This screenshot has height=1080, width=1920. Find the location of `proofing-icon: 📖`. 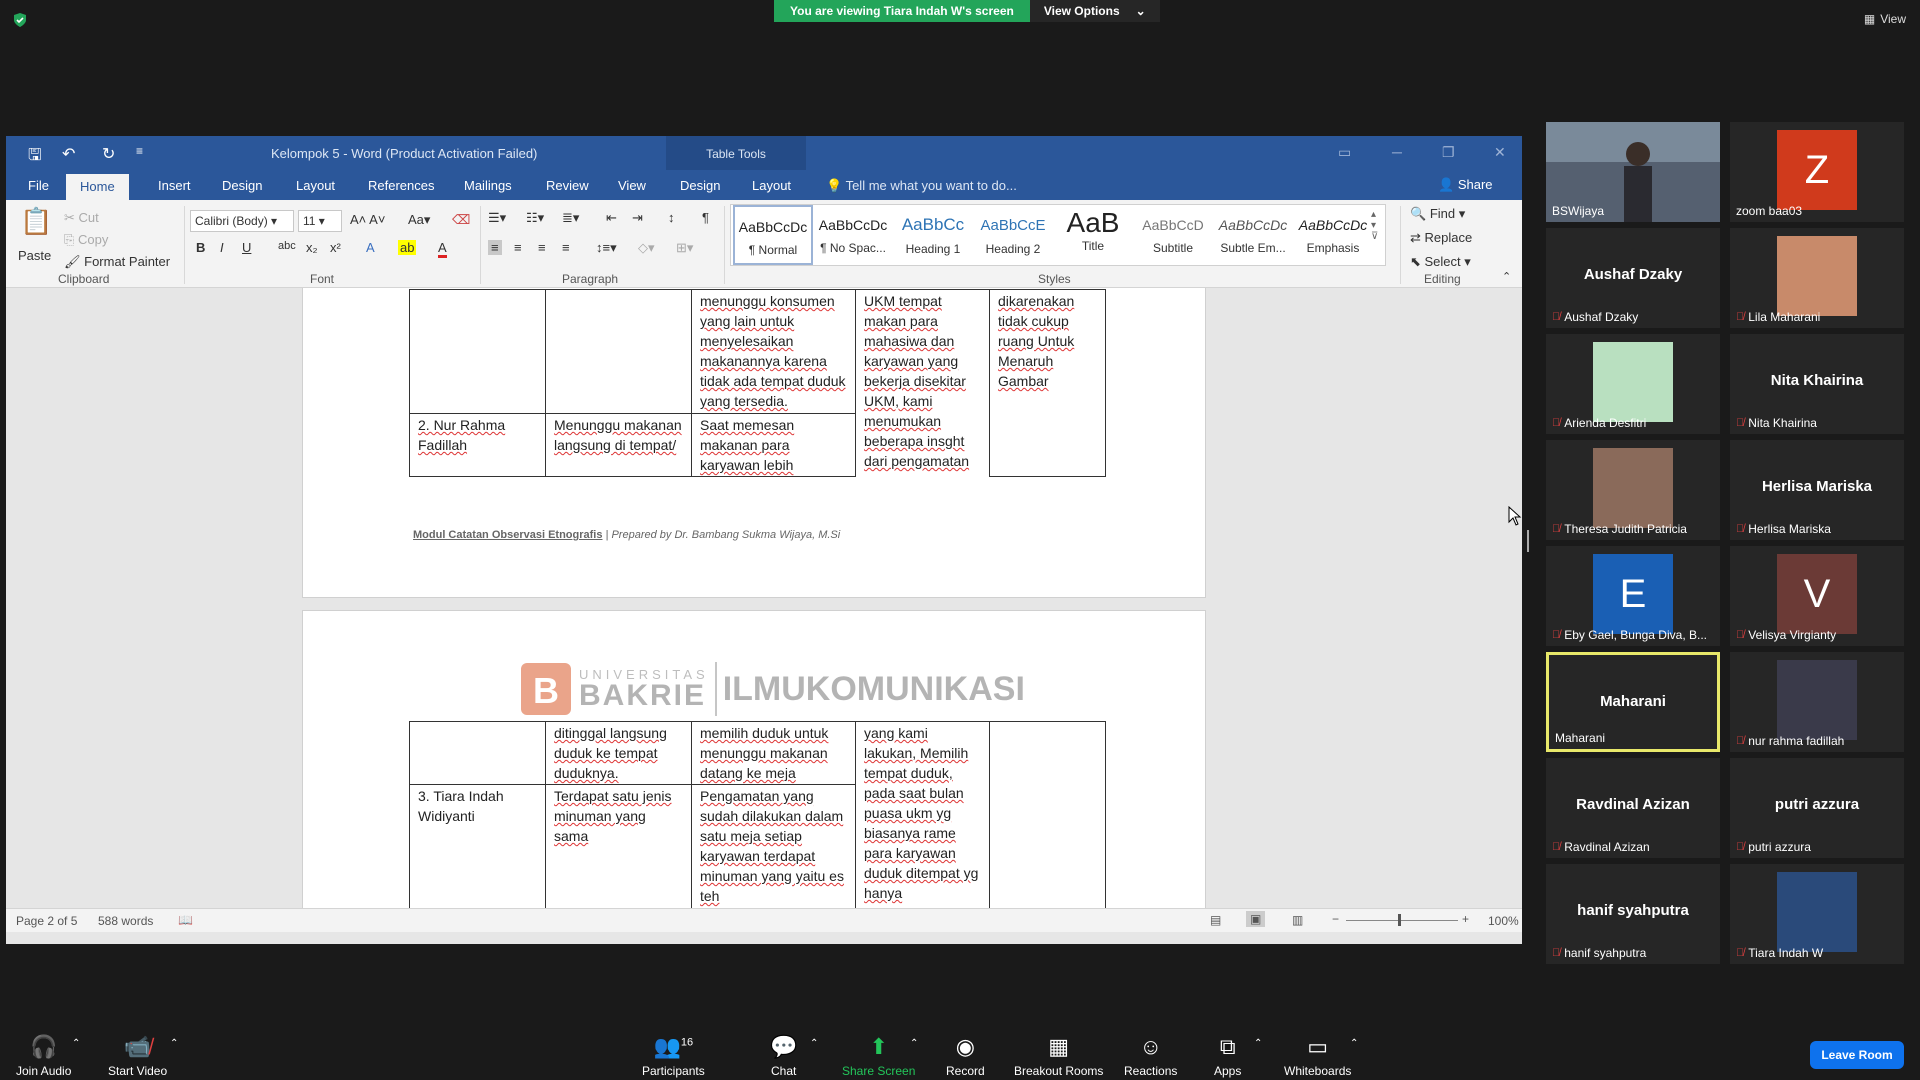

proofing-icon: 📖 is located at coordinates (185, 920).